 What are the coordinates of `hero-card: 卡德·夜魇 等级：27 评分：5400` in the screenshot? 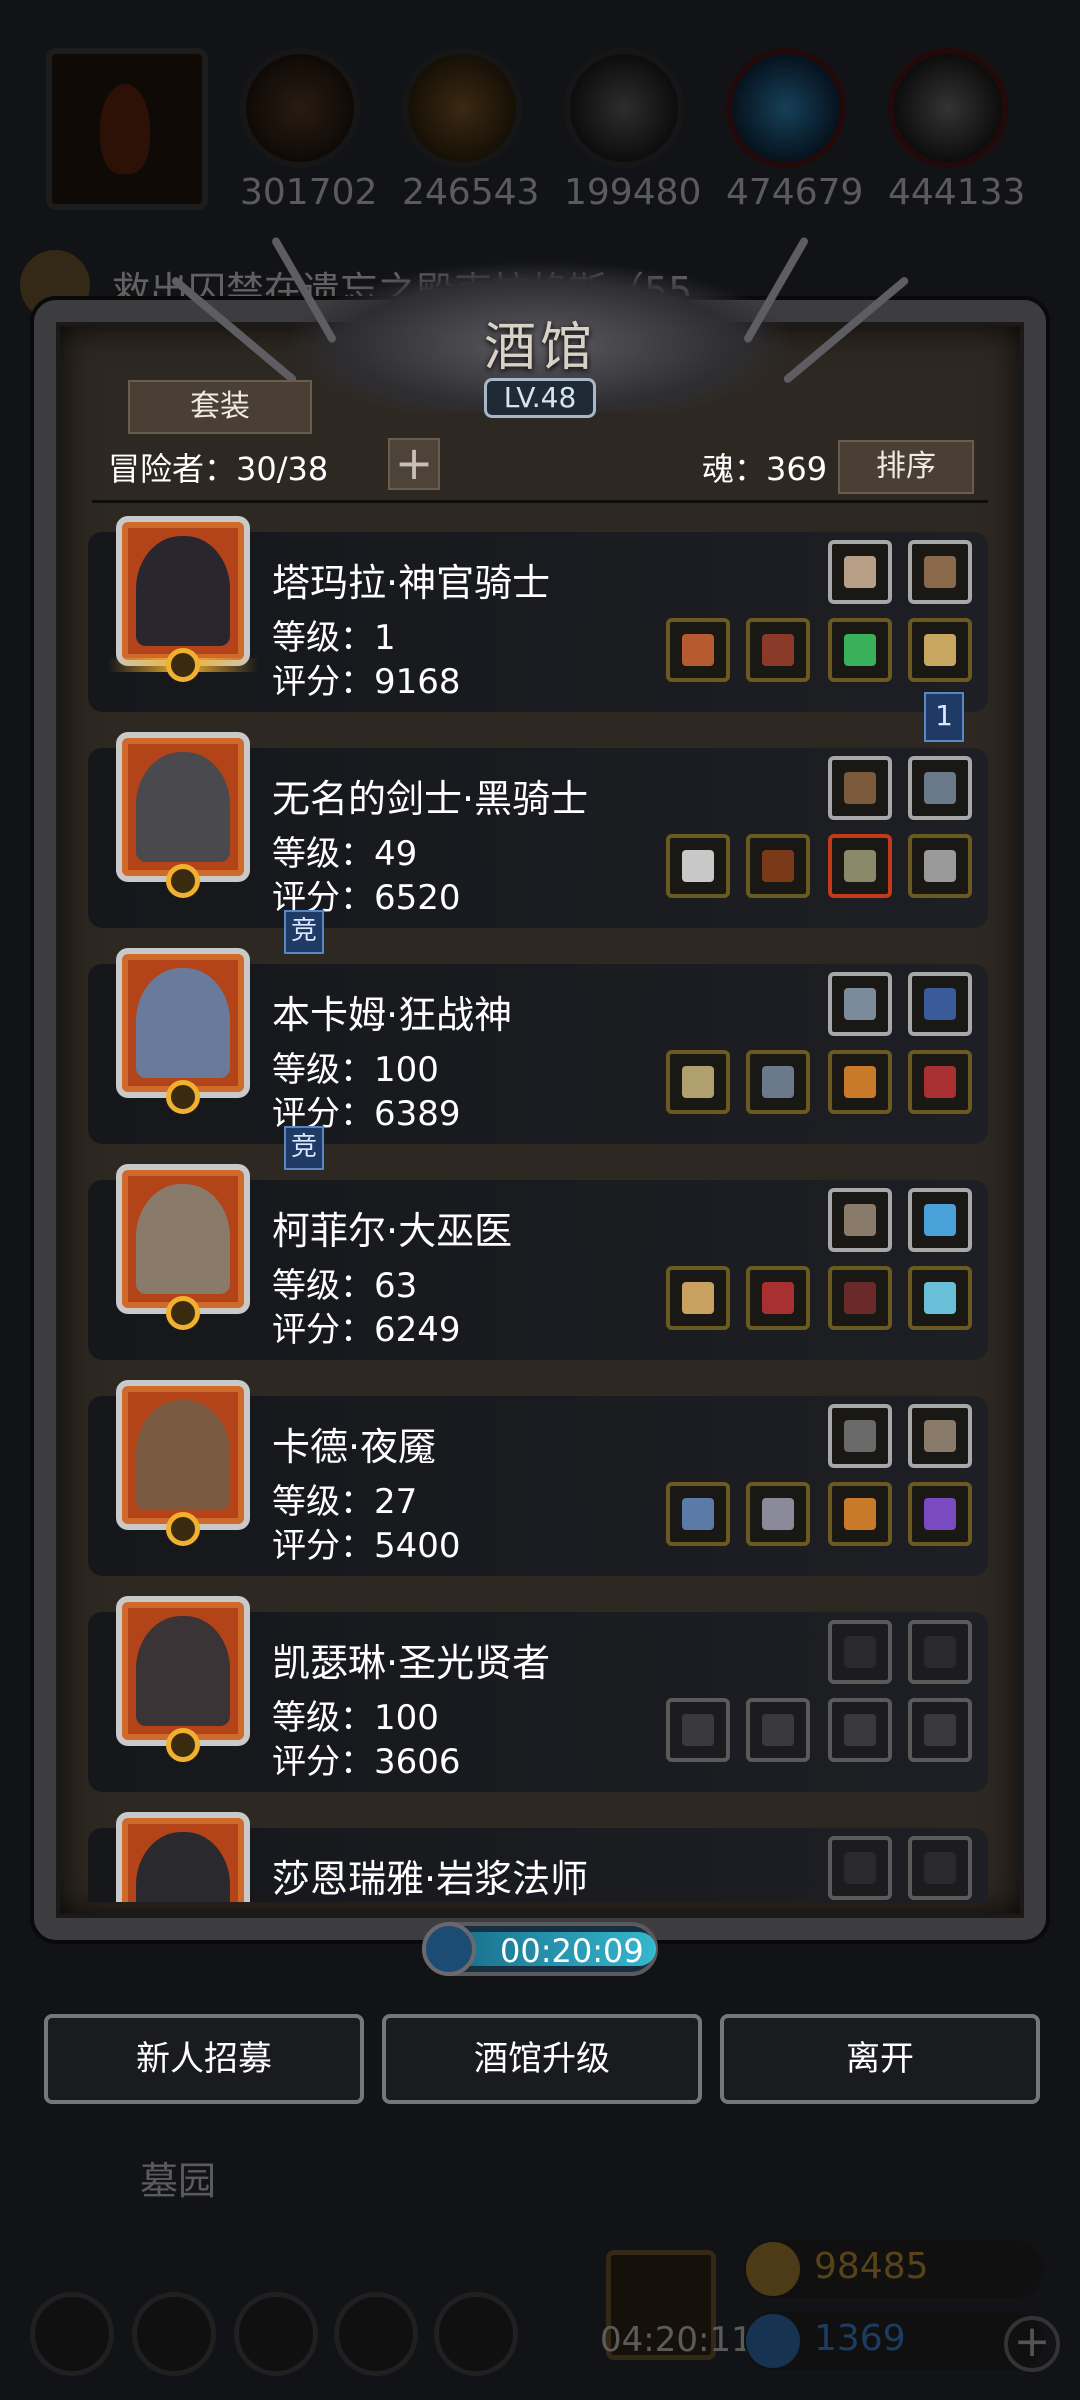 It's located at (538, 1478).